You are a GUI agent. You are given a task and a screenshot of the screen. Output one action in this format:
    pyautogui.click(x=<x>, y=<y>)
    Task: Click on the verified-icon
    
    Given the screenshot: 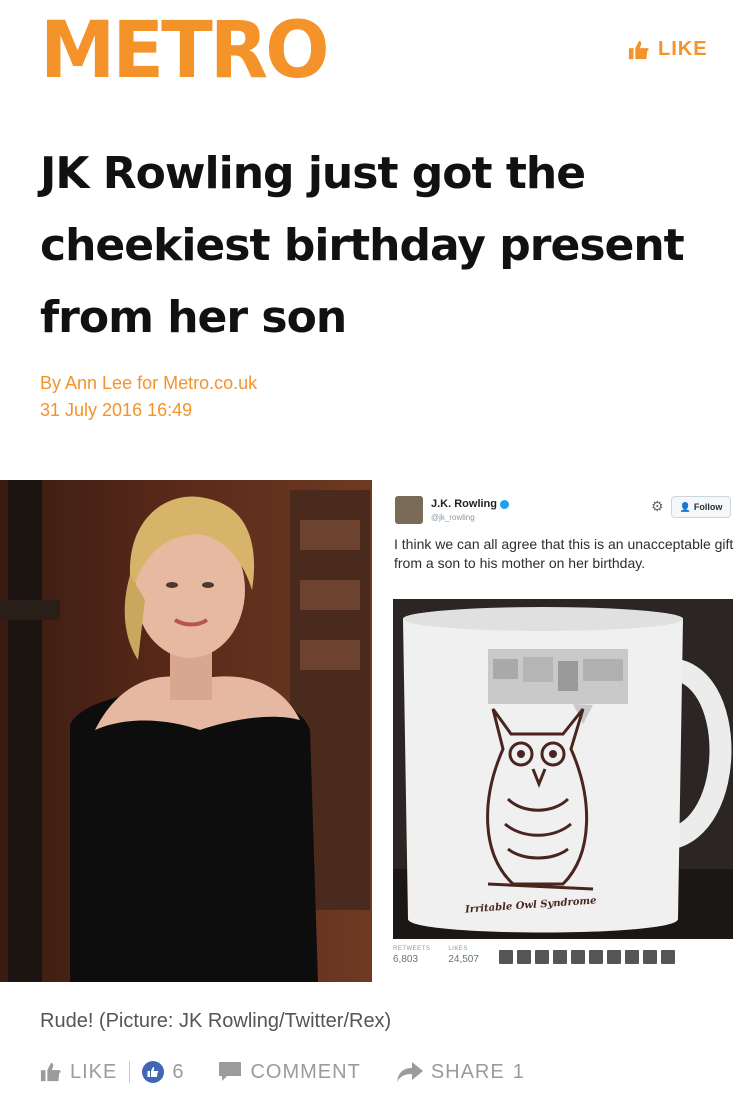 What is the action you would take?
    pyautogui.click(x=505, y=504)
    